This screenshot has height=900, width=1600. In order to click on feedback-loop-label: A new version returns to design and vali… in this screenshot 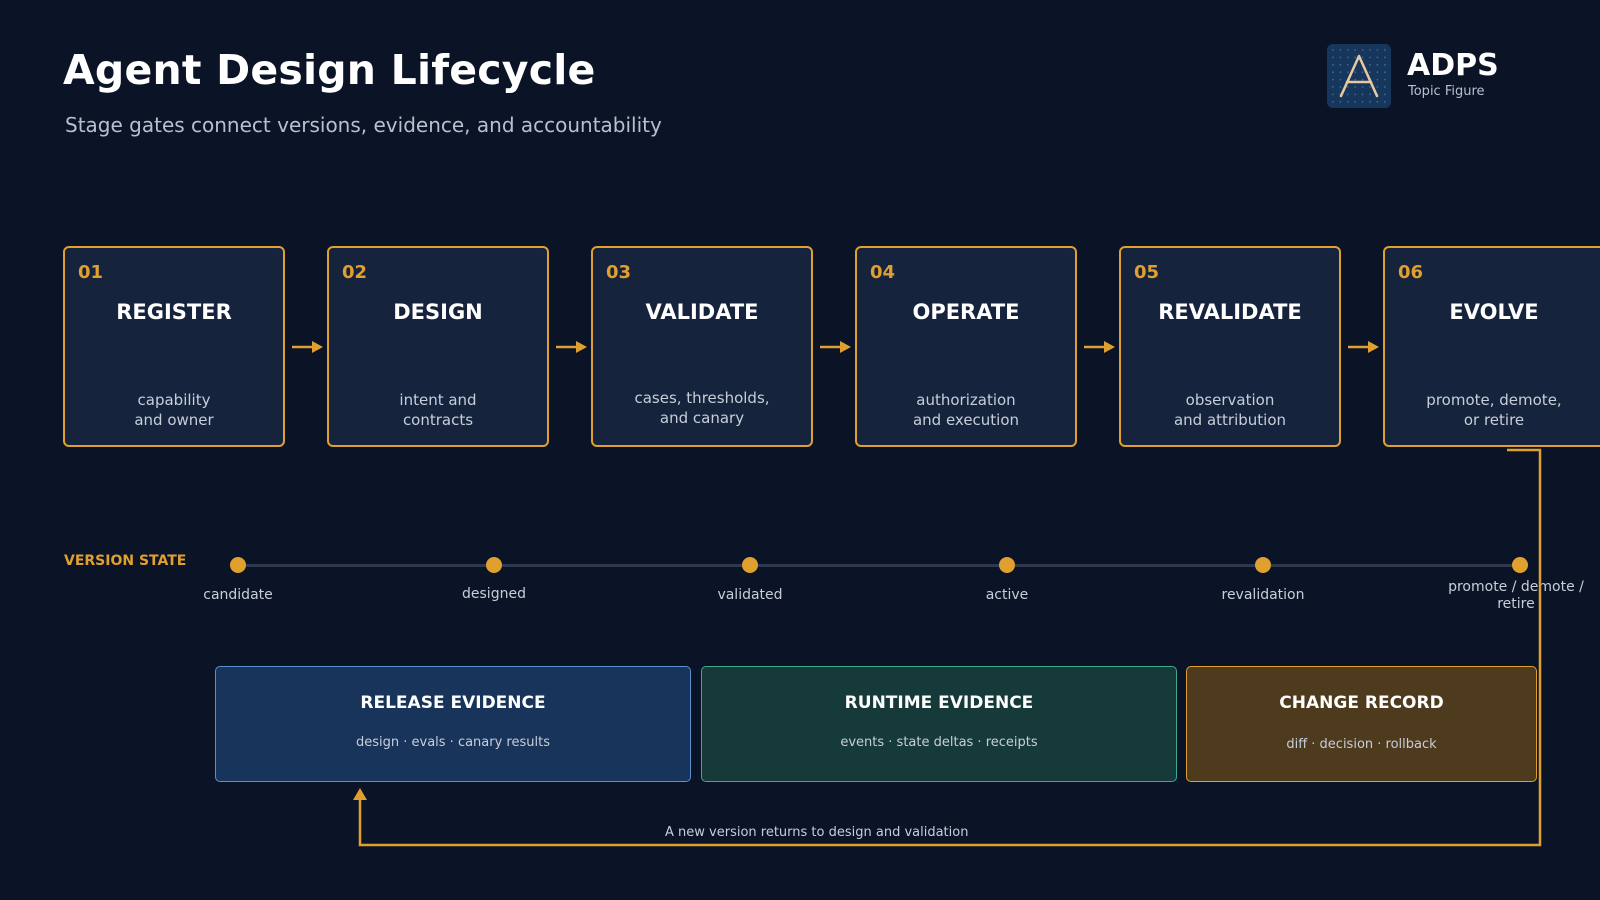, I will do `click(817, 832)`.